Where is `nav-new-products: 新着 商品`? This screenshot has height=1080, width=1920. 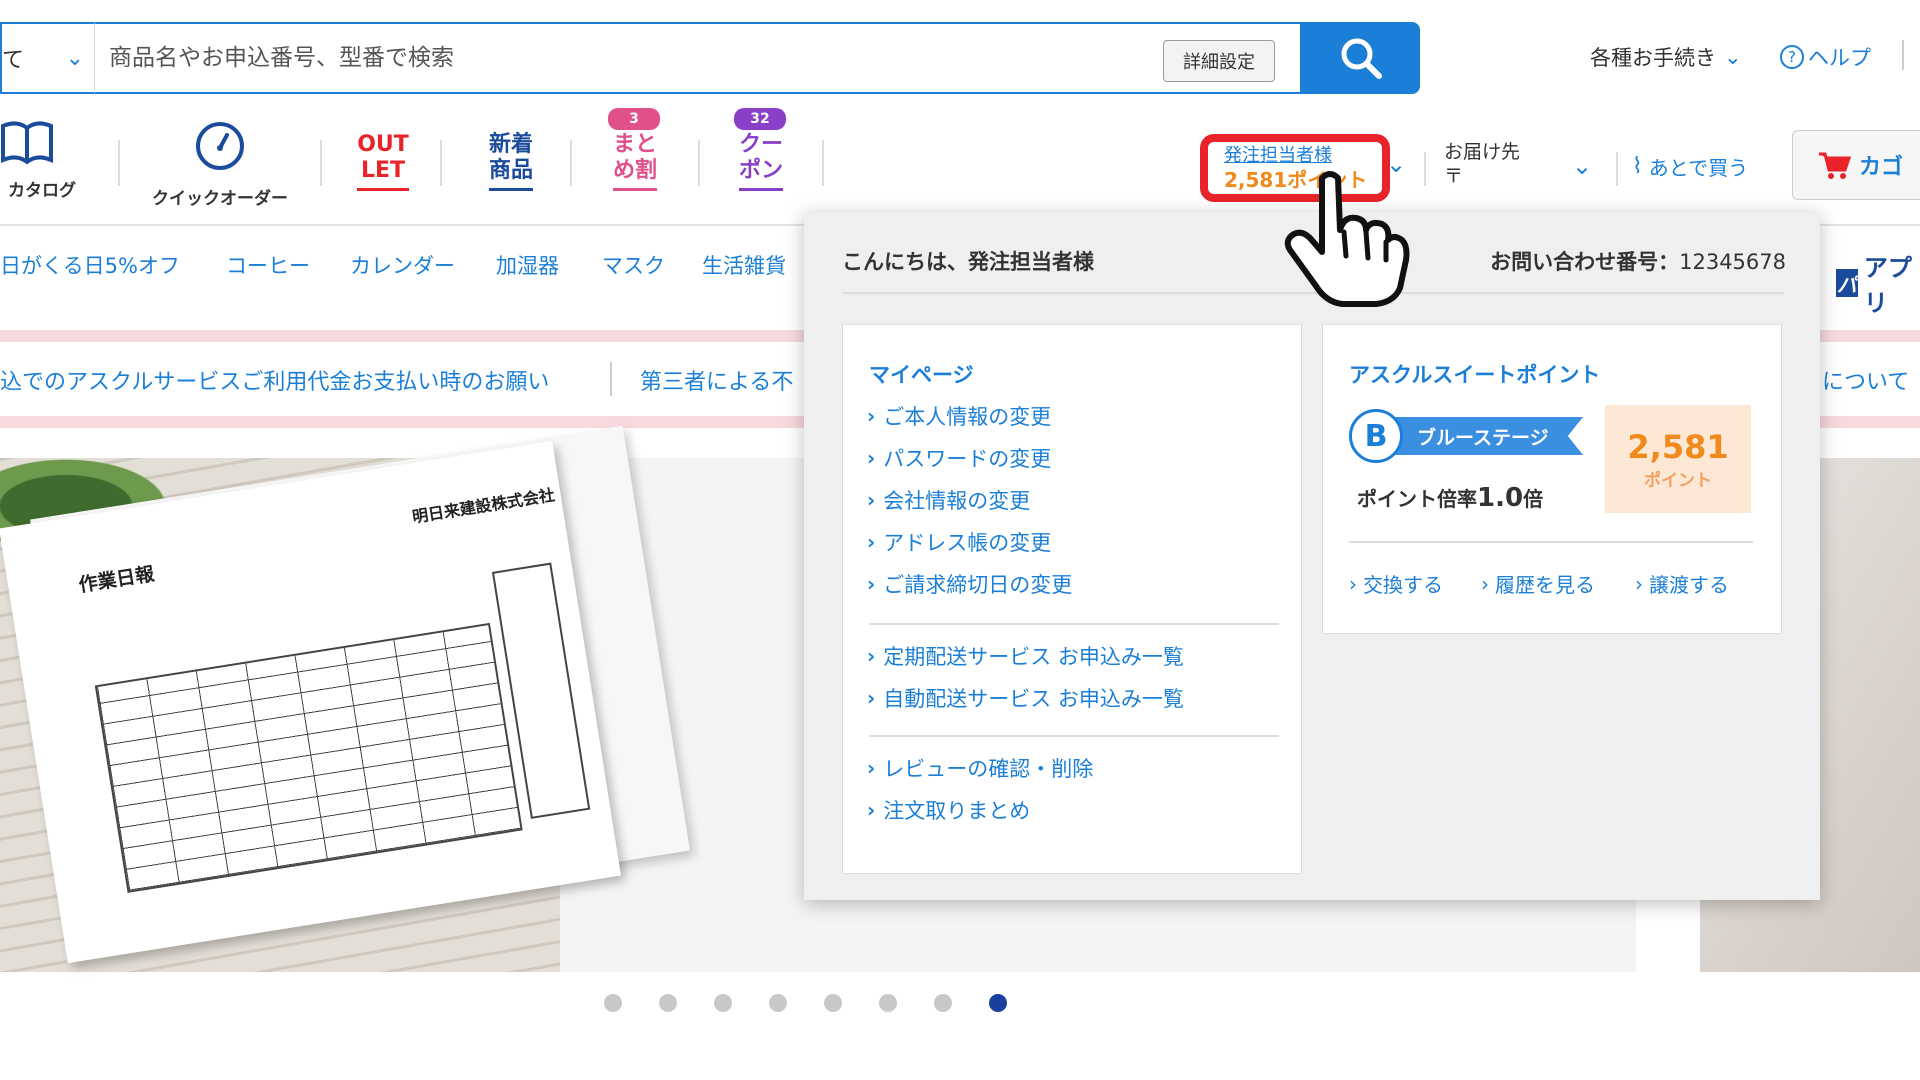 nav-new-products: 新着 商品 is located at coordinates (511, 161).